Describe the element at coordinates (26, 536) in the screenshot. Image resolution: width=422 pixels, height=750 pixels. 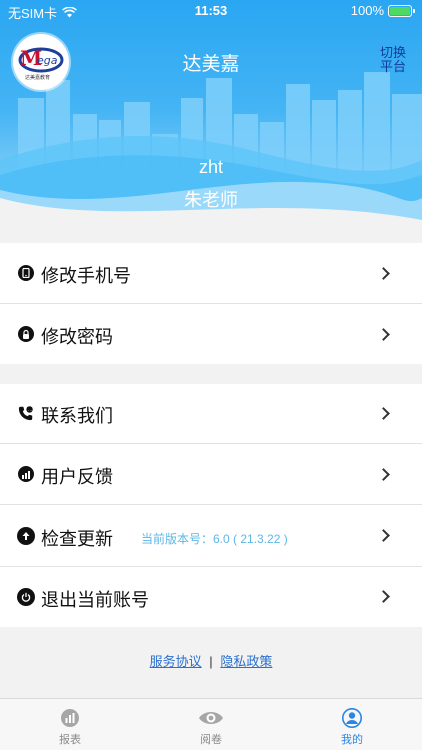
I see `update-icon` at that location.